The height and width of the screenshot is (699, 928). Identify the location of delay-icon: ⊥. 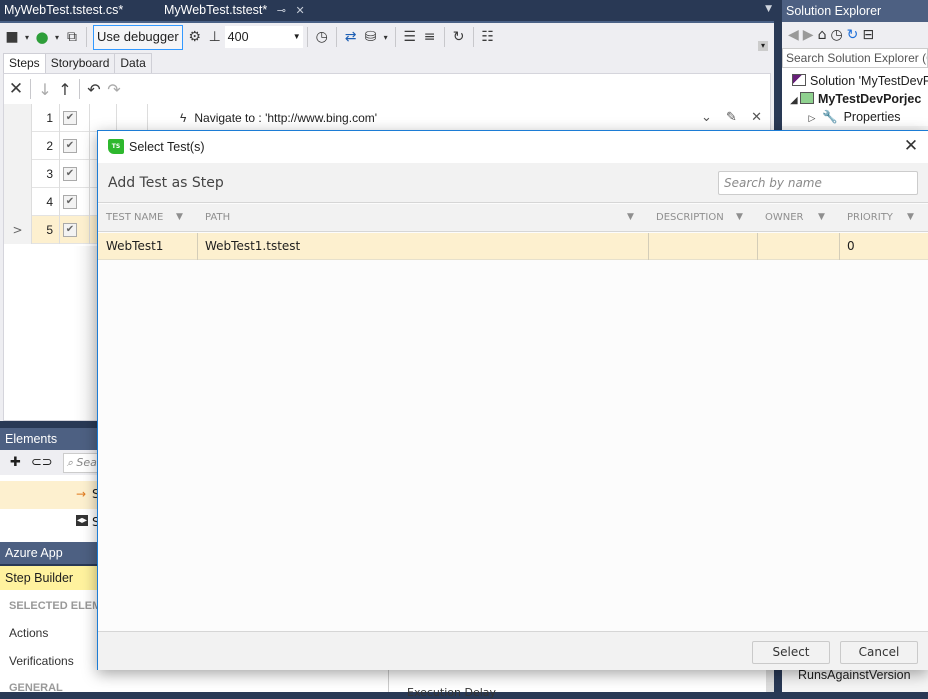
(215, 37).